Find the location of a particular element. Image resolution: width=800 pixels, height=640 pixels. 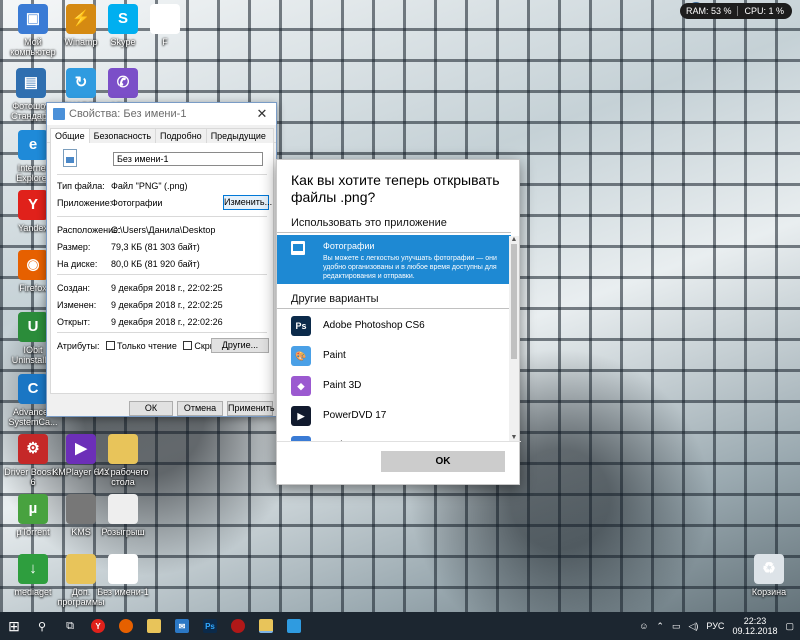

app-option: ◆ Paint 3D is located at coordinates (394, 386).